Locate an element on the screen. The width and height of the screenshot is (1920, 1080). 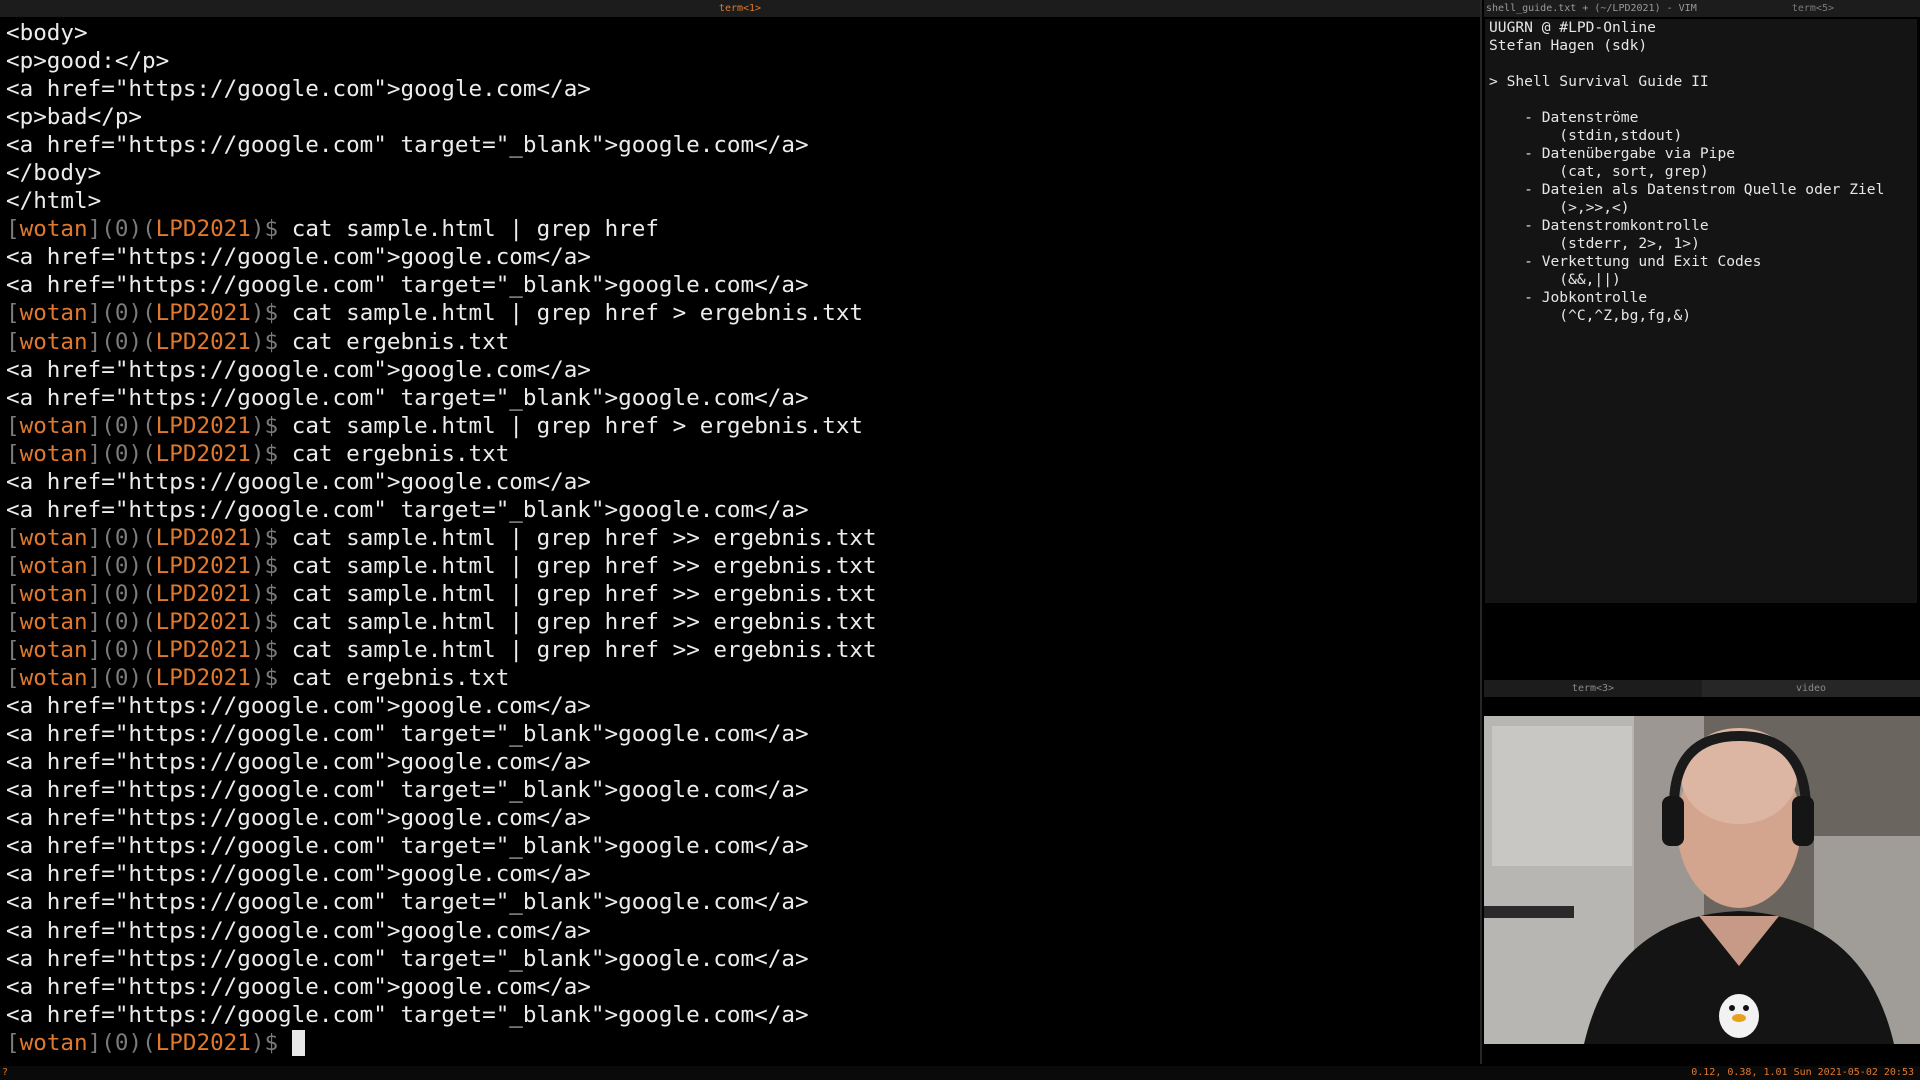
command-text: cat sample.html | grep href is located at coordinates (475, 229).